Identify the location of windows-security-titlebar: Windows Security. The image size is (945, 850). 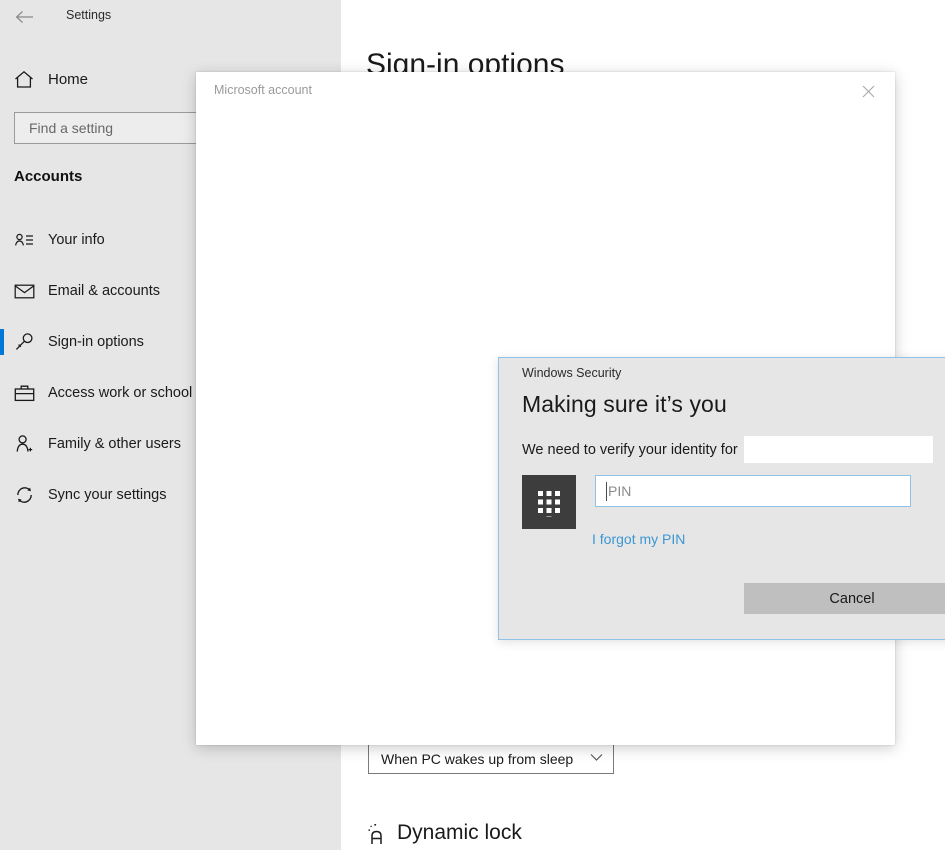
(722, 373).